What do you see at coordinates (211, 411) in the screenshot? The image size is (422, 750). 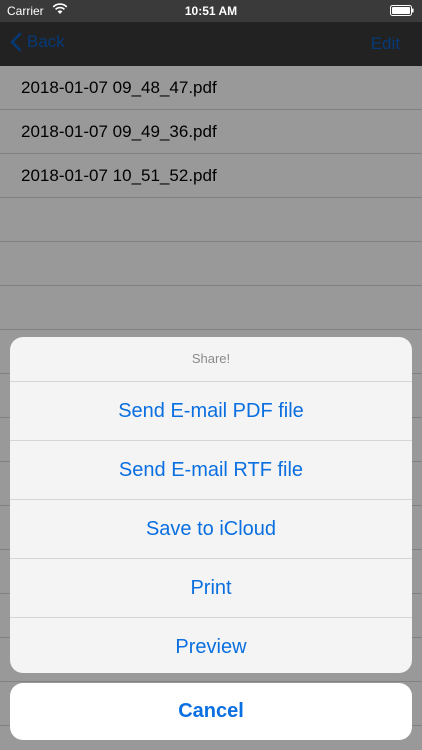 I see `send-email-pdf-button: Send E-mail PDF file` at bounding box center [211, 411].